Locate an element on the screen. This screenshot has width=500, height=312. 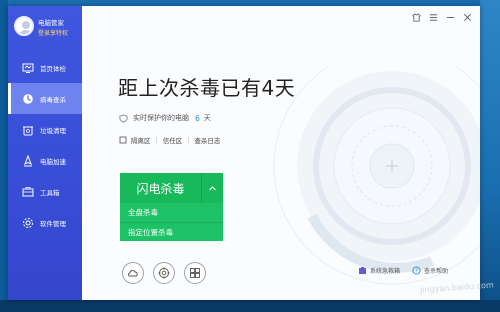
target-scan-button is located at coordinates (164, 273).